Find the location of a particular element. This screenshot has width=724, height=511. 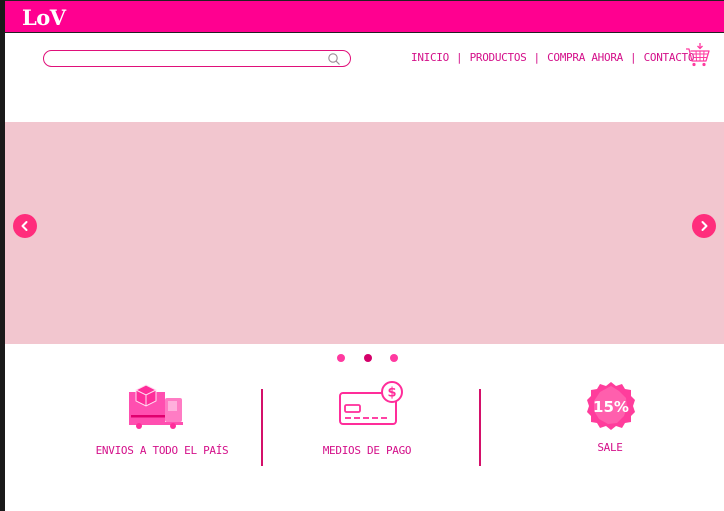

feature-label-payment: MEDIOS DE PAGO is located at coordinates (367, 450).